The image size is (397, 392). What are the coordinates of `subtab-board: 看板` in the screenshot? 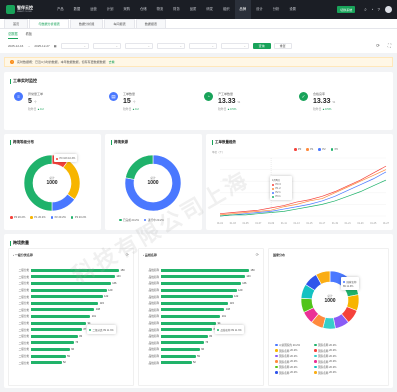 It's located at (29, 34).